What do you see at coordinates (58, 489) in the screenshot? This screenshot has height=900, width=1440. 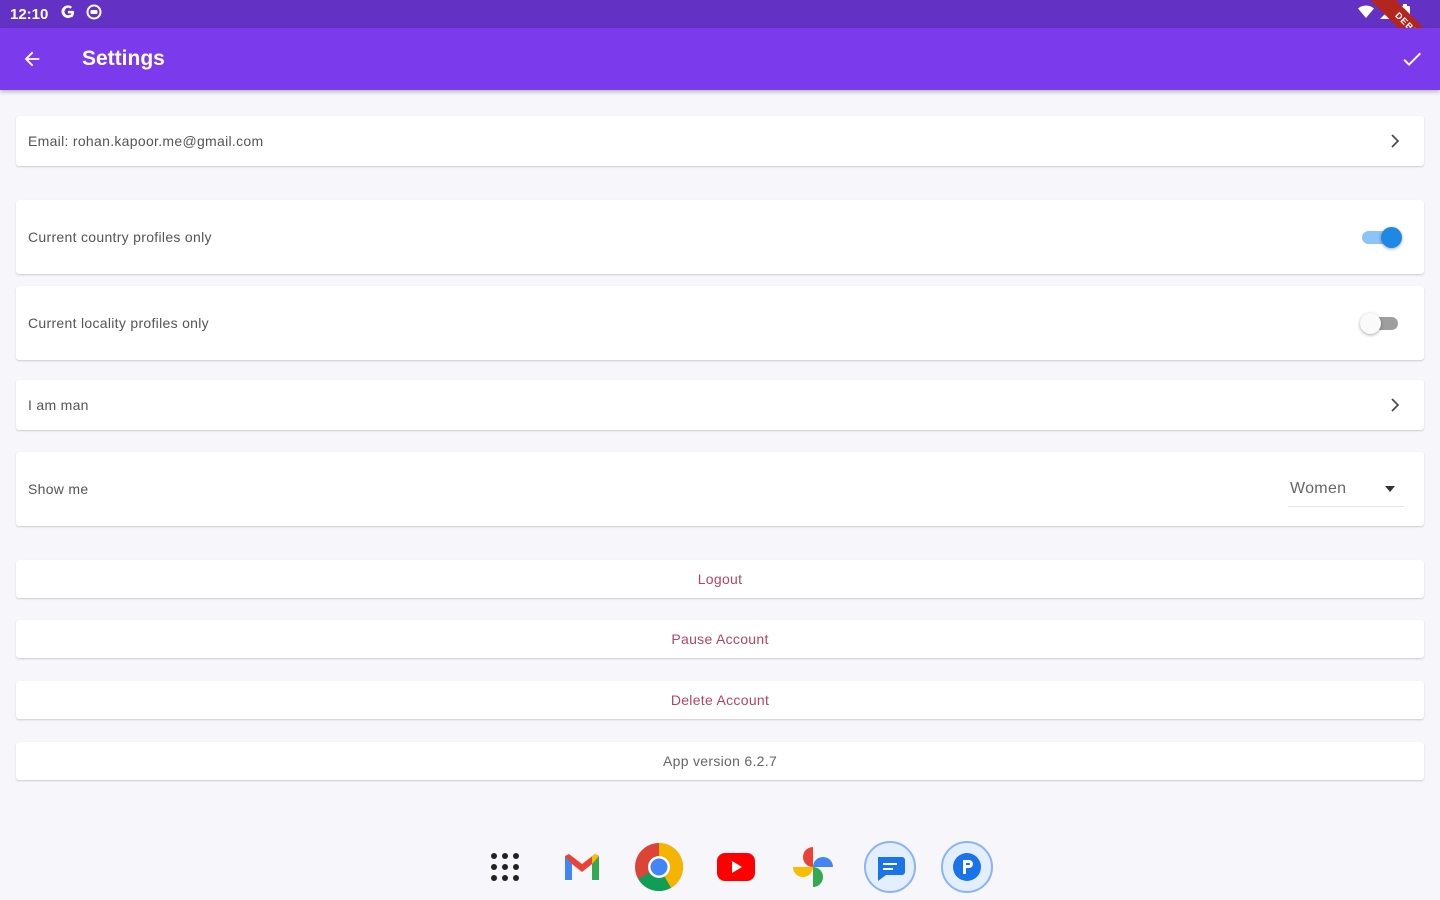 I see `show-me-label: Show me` at bounding box center [58, 489].